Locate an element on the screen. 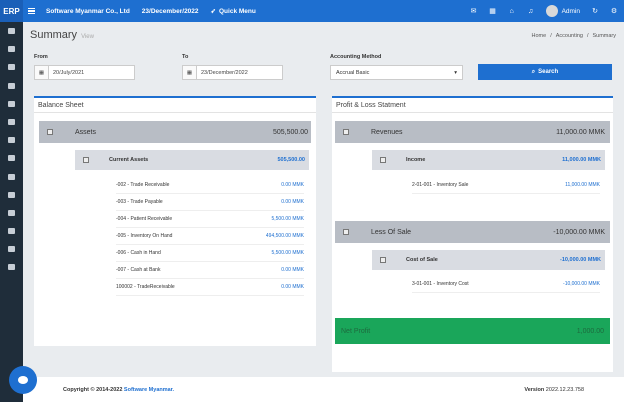 Image resolution: width=624 pixels, height=402 pixels. to-date-field: ▦ 23/December/2022 is located at coordinates (232, 72).